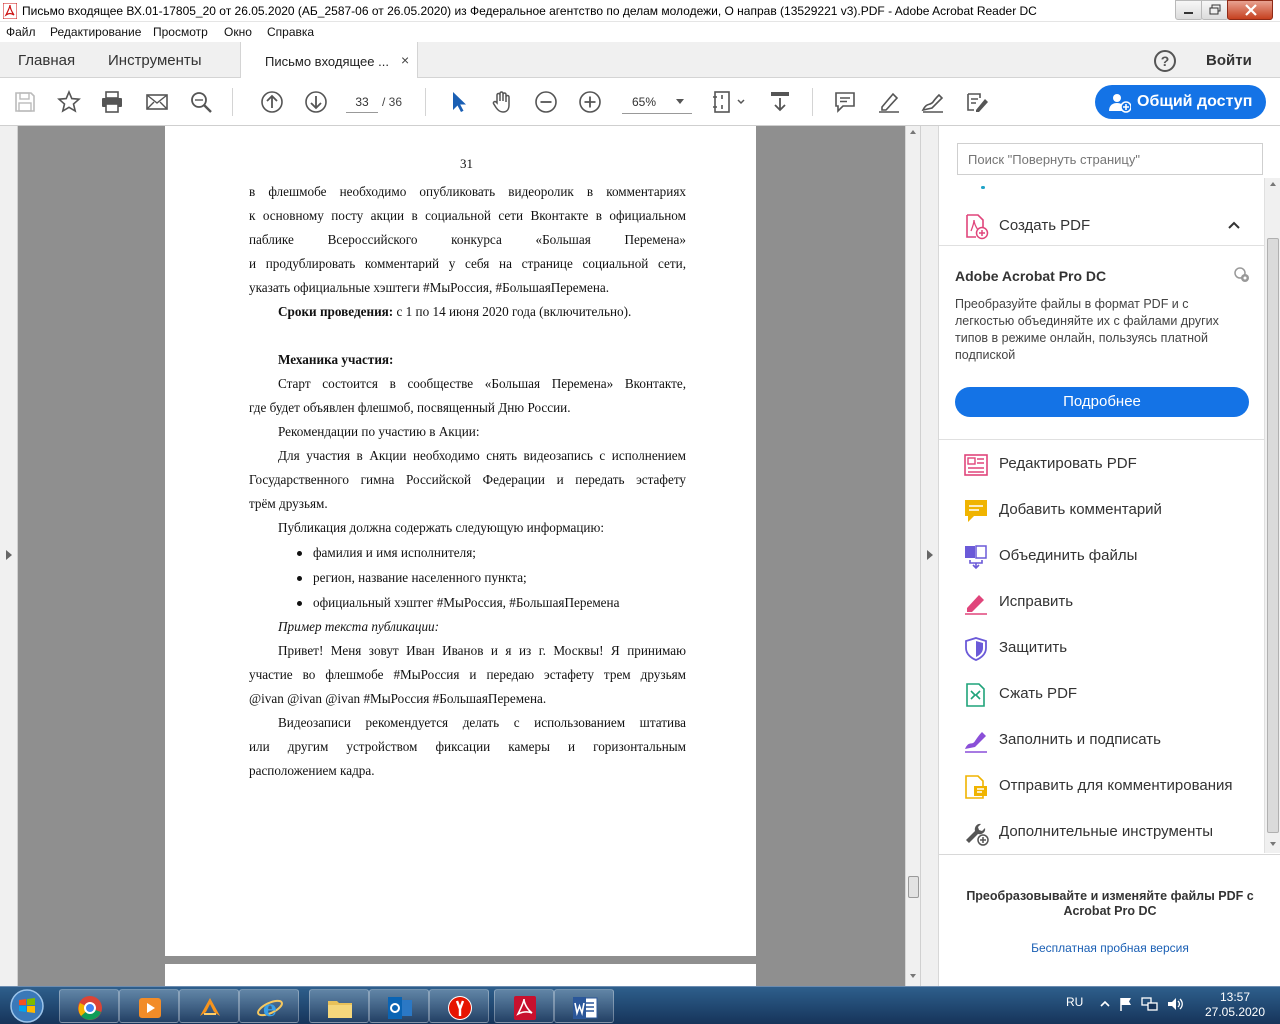 The height and width of the screenshot is (1024, 1280). I want to click on tool-more-tools: Дополнительные инструменты, so click(1101, 833).